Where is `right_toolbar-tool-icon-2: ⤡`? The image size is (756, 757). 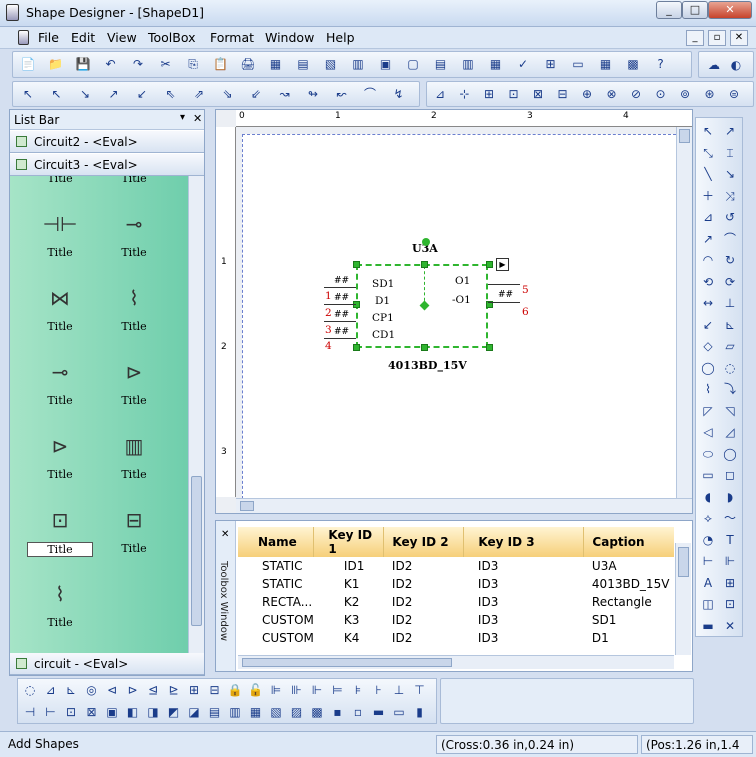 right_toolbar-tool-icon-2: ⤡ is located at coordinates (708, 153).